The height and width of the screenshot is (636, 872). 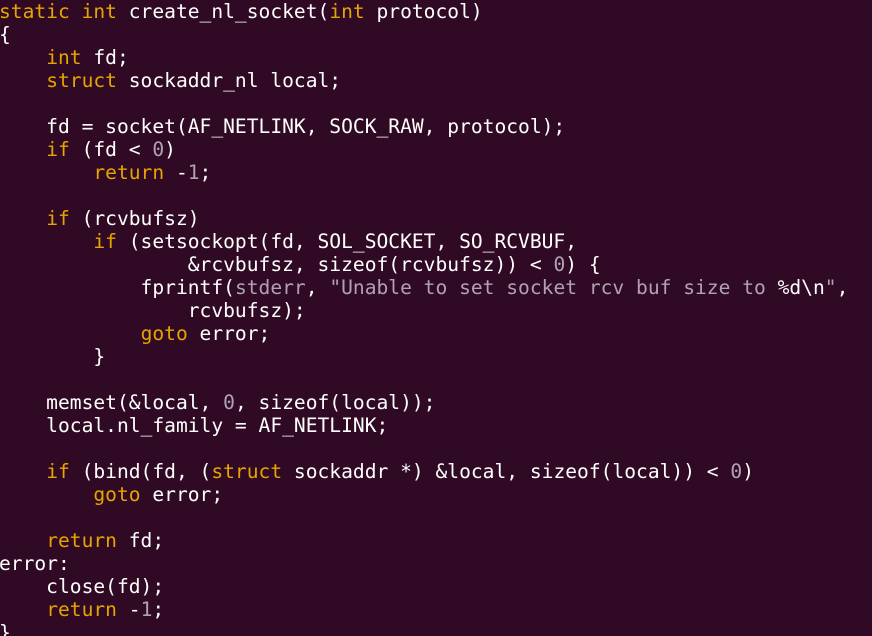 I want to click on code-text: (bind(fd, (, so click(x=140, y=471).